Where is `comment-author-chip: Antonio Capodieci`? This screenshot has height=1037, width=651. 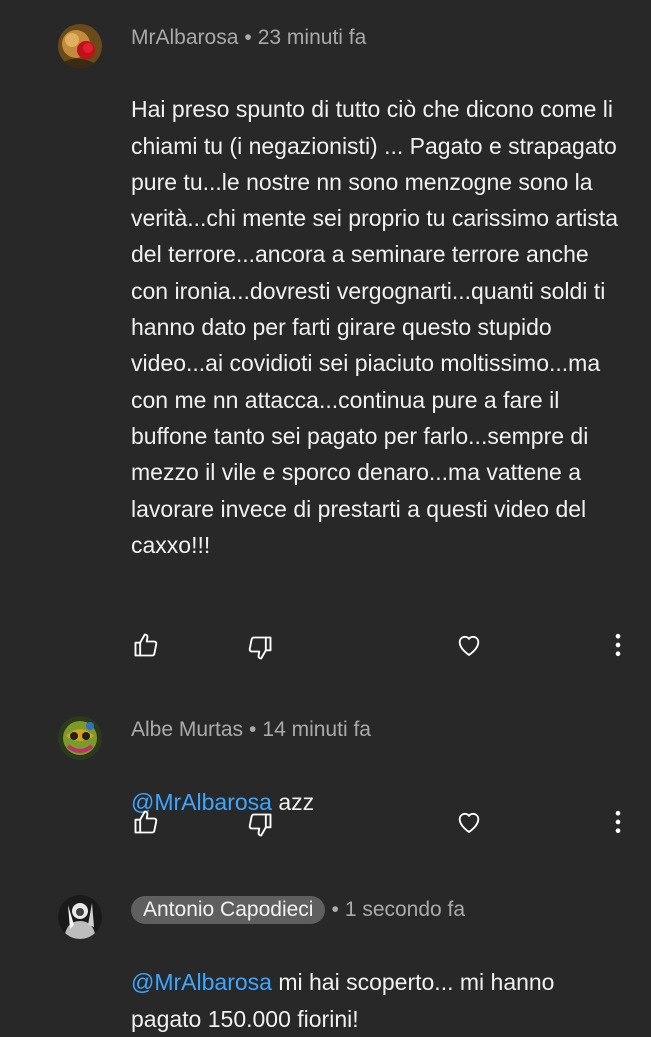
comment-author-chip: Antonio Capodieci is located at coordinates (228, 910).